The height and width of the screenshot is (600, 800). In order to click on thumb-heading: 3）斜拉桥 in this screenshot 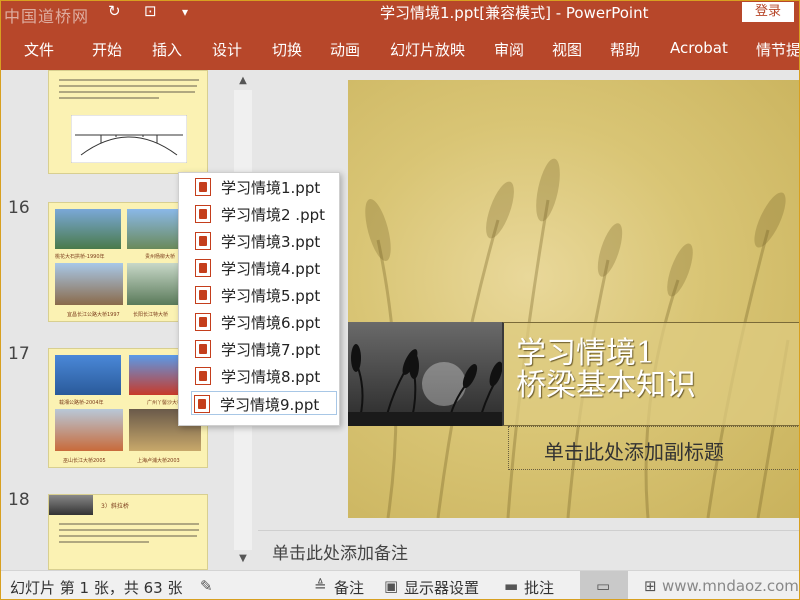, I will do `click(115, 506)`.